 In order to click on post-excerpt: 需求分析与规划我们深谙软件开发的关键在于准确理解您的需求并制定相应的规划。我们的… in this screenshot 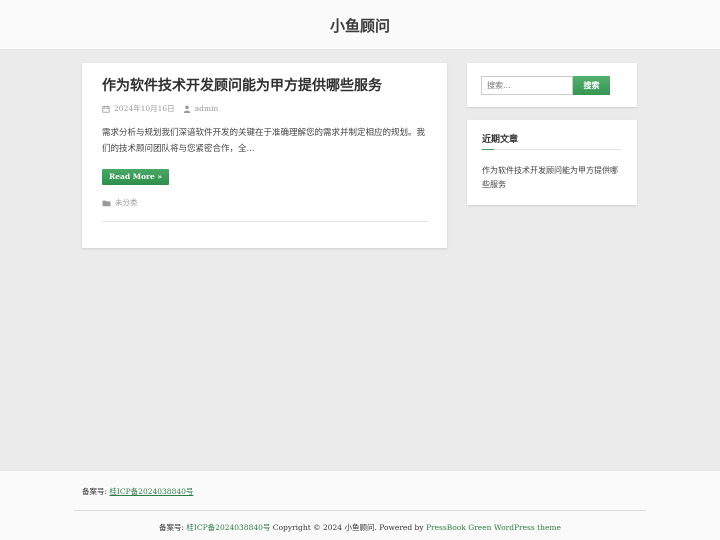, I will do `click(264, 141)`.